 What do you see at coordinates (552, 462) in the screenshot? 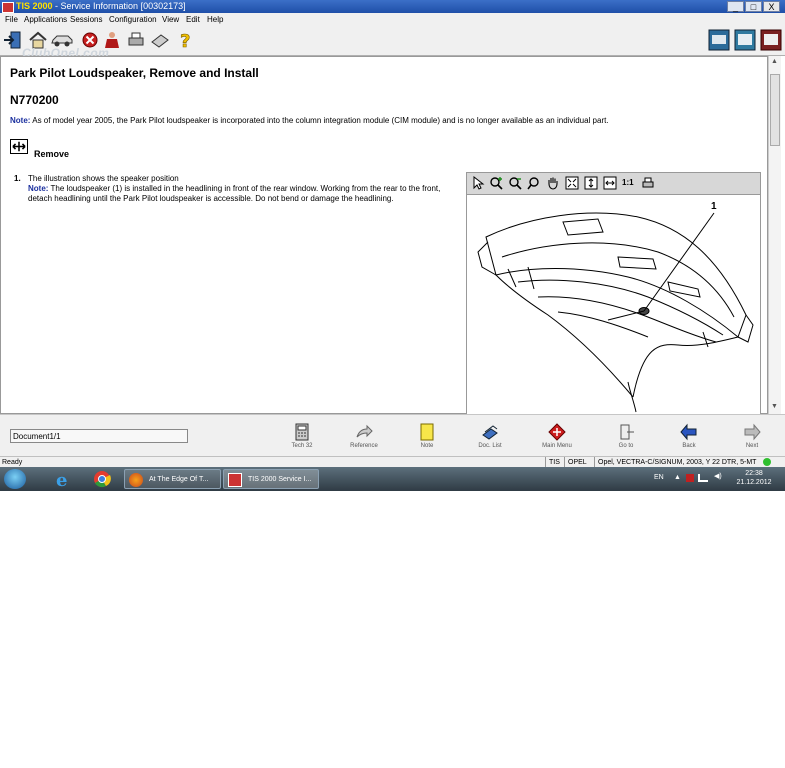
I see `status-application: TIS` at bounding box center [552, 462].